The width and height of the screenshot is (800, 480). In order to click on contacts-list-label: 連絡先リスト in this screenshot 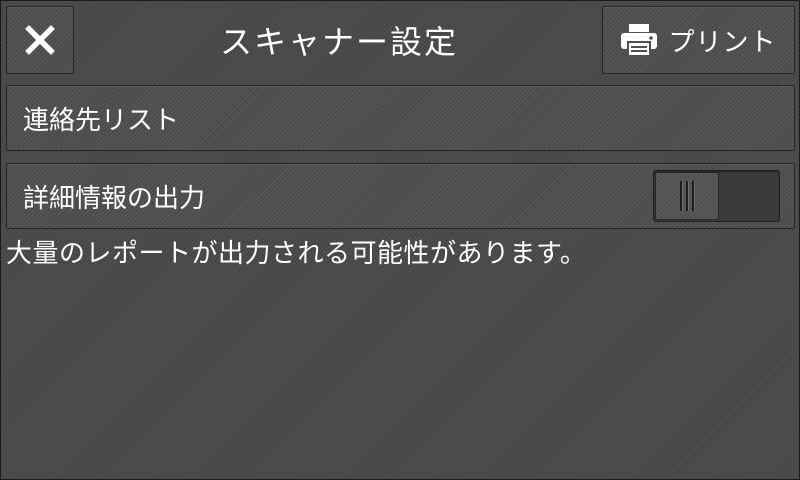, I will do `click(101, 120)`.